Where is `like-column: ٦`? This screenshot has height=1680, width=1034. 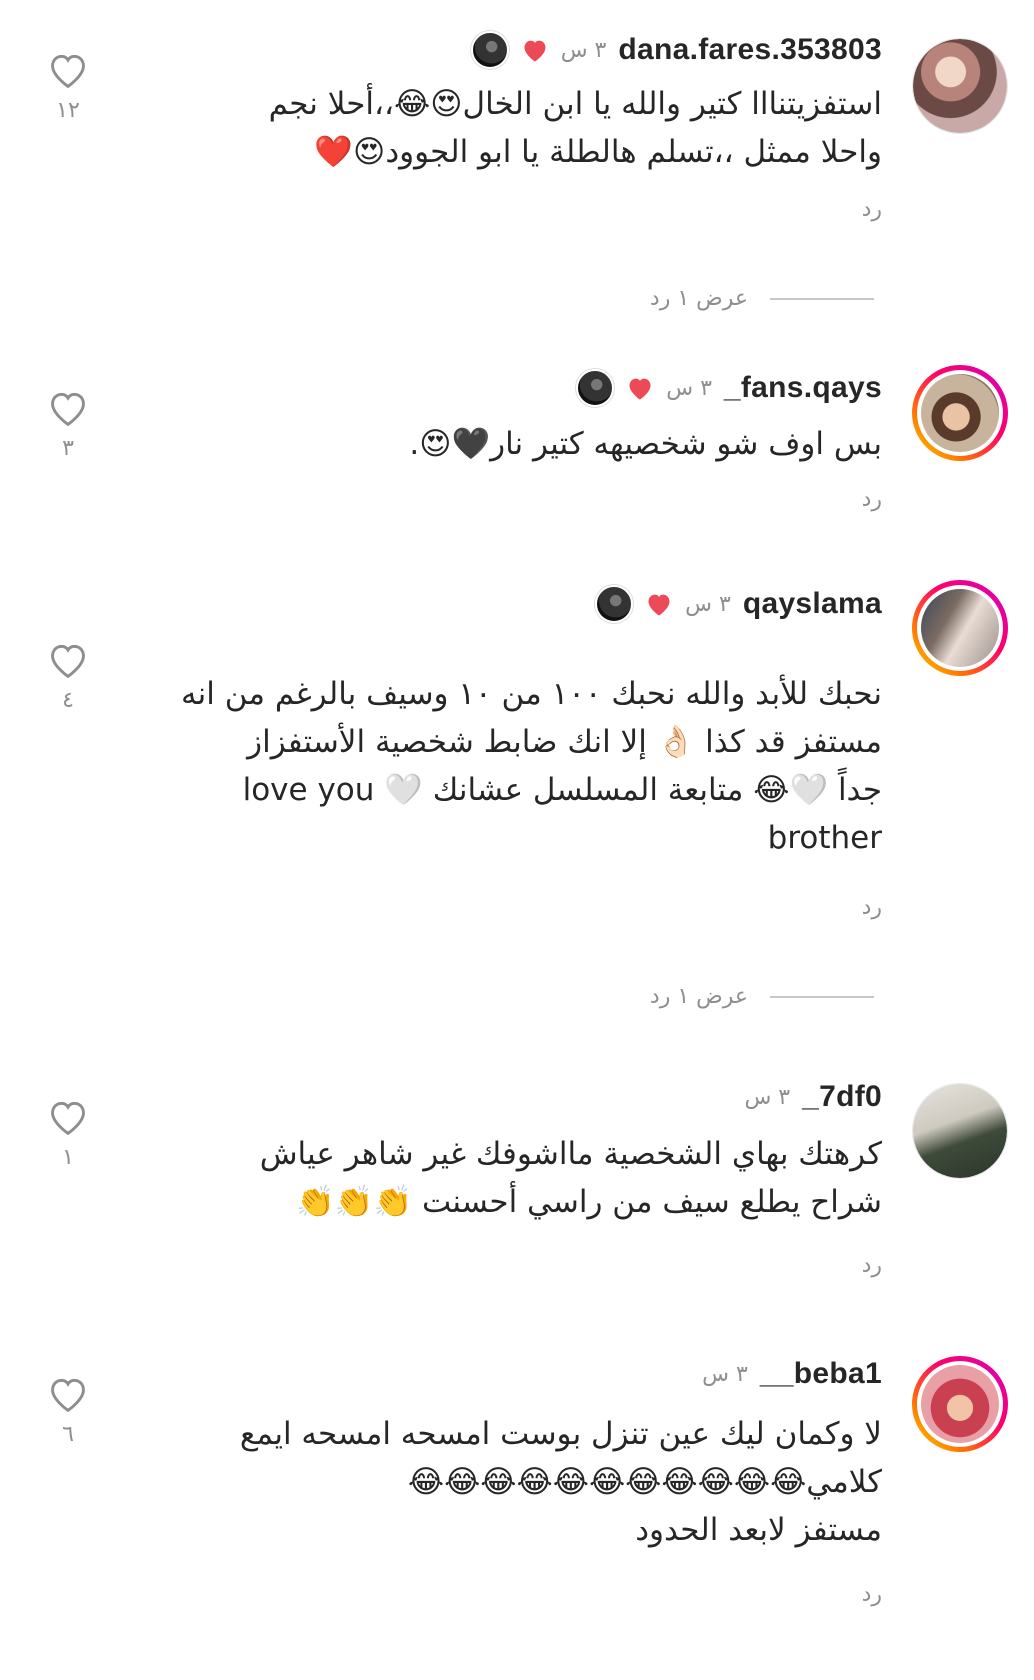
like-column: ٦ is located at coordinates (68, 1410).